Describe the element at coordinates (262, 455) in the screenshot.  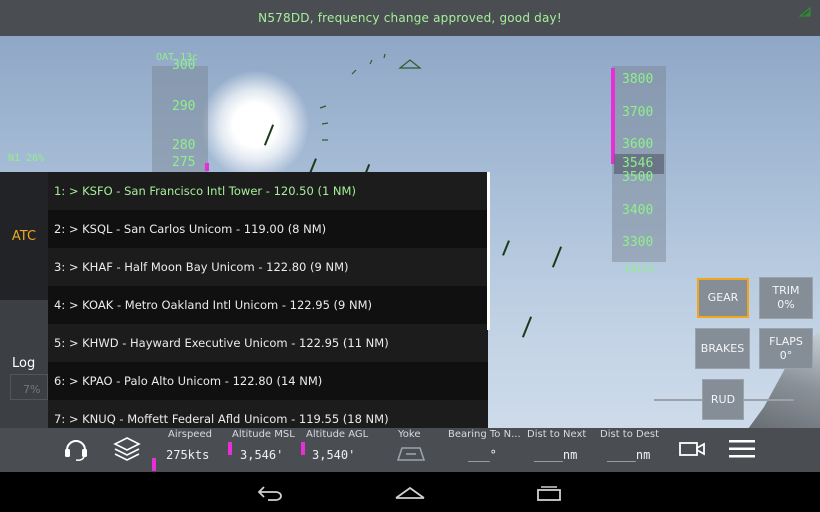
I see `altitude-msl-value: 3,546'` at that location.